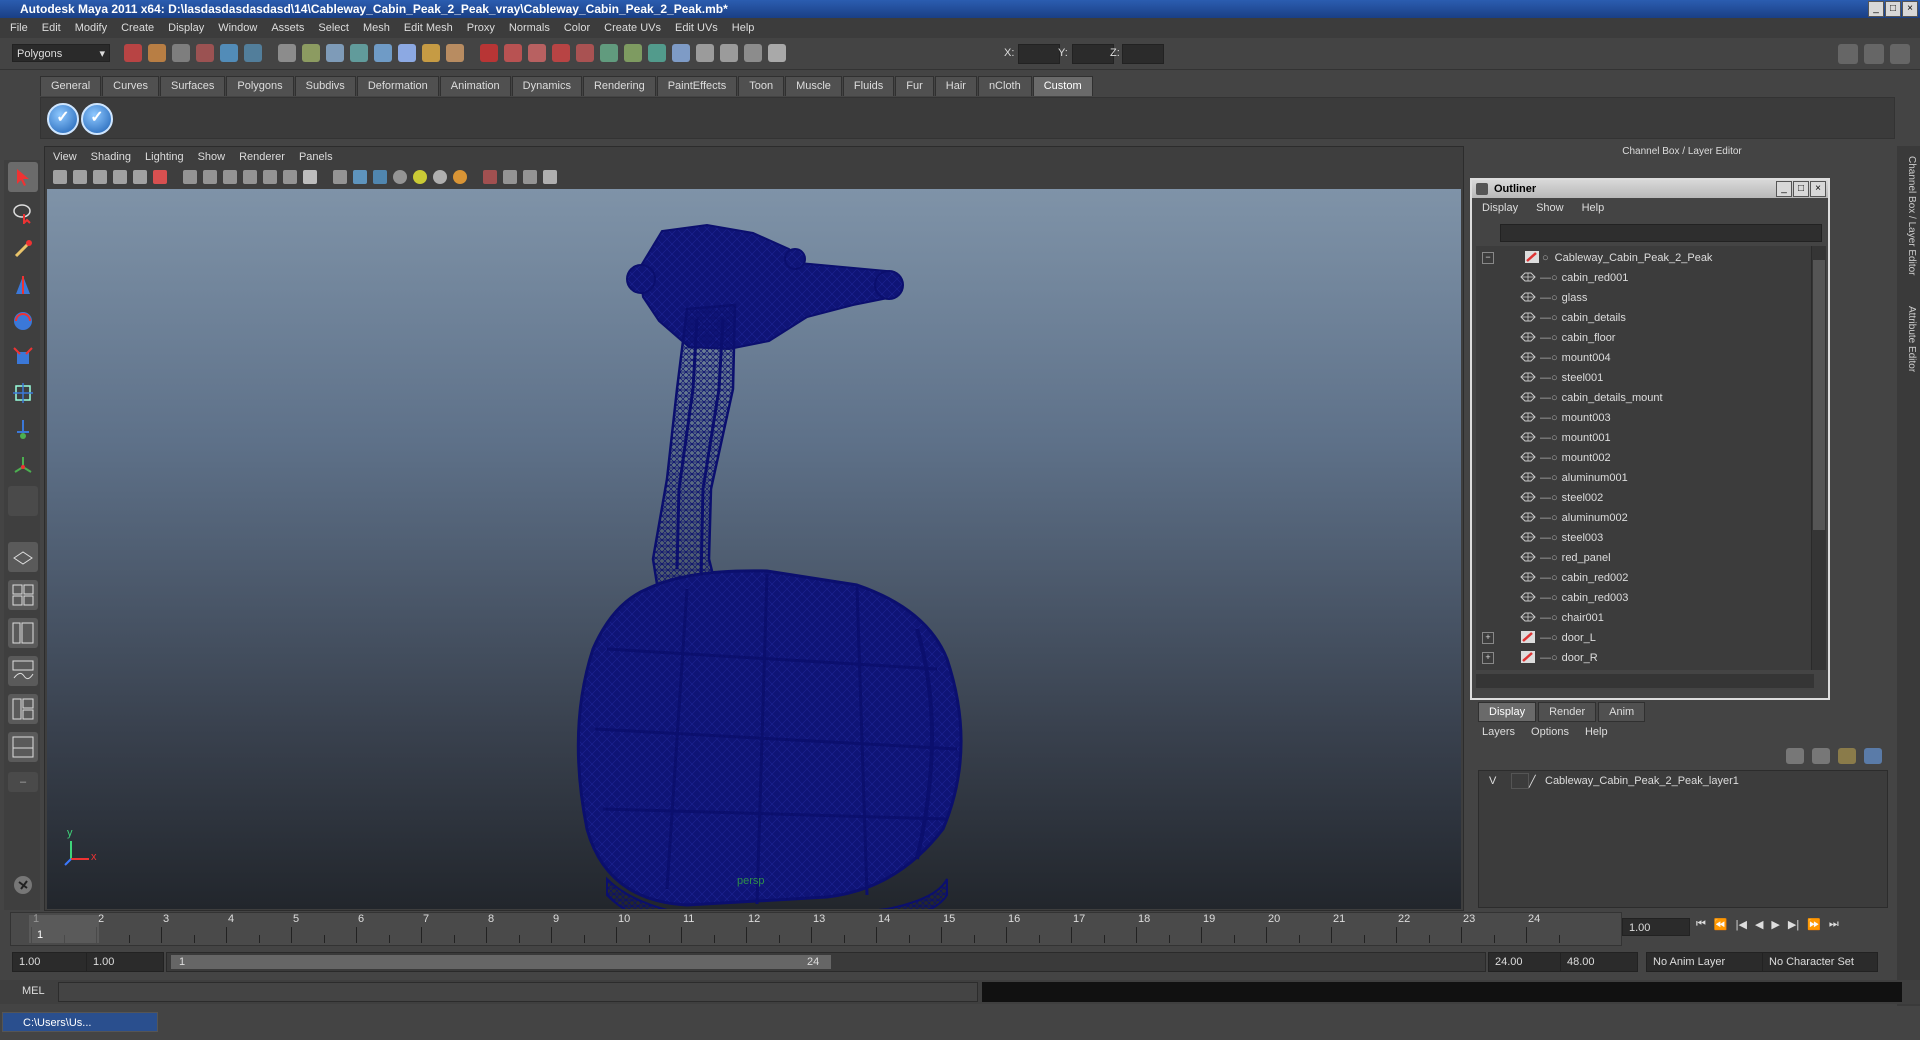  I want to click on shelf-tab-custom: Custom, so click(1062, 86).